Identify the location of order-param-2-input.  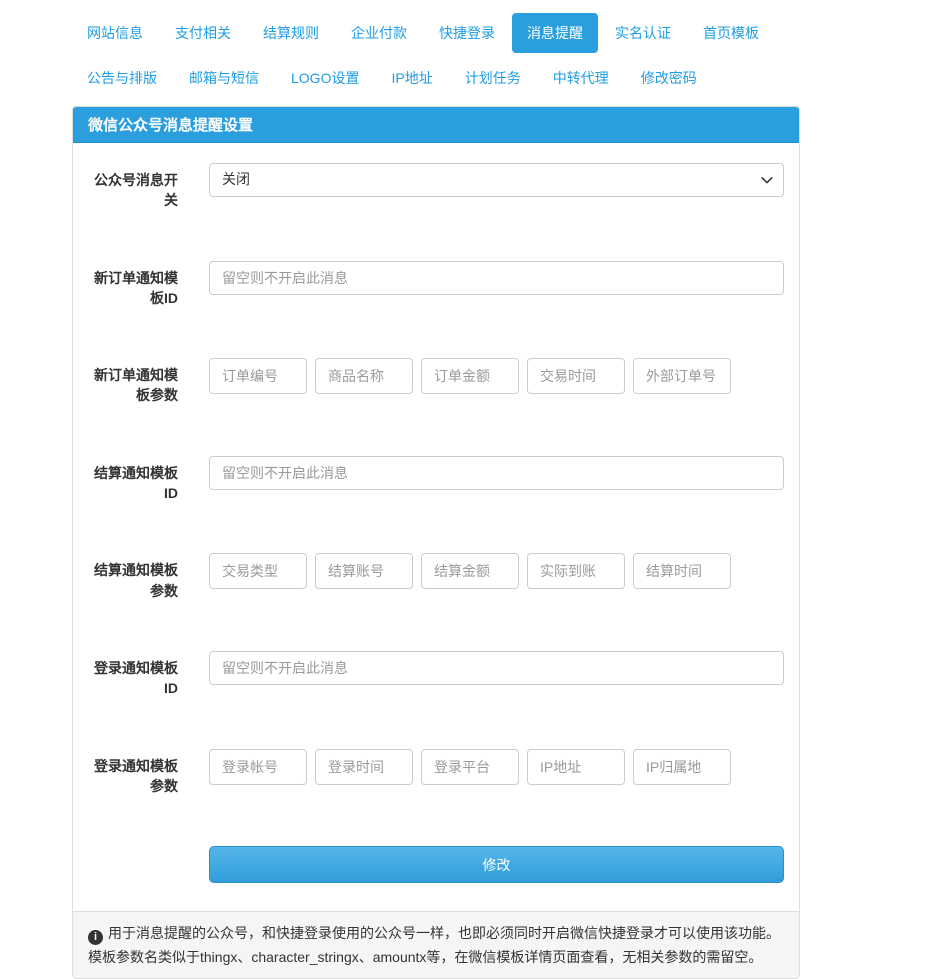
(364, 376).